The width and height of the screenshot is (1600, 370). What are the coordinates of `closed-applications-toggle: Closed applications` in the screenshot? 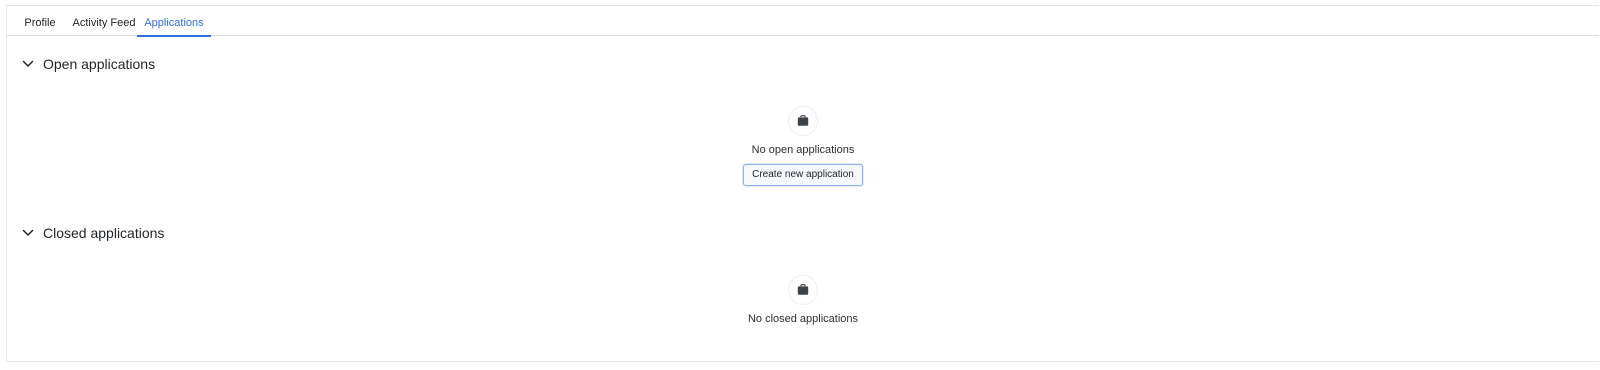 It's located at (92, 233).